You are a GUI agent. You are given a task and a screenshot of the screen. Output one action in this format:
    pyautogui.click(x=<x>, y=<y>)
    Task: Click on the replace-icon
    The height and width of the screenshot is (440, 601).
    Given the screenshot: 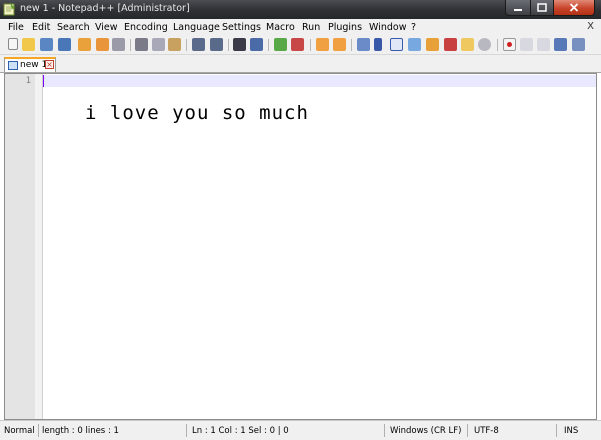 What is the action you would take?
    pyautogui.click(x=256, y=44)
    